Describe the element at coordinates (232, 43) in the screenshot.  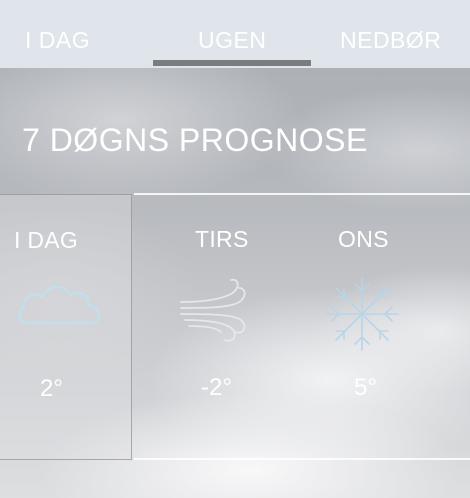
I see `tab-ugen: UGEN` at that location.